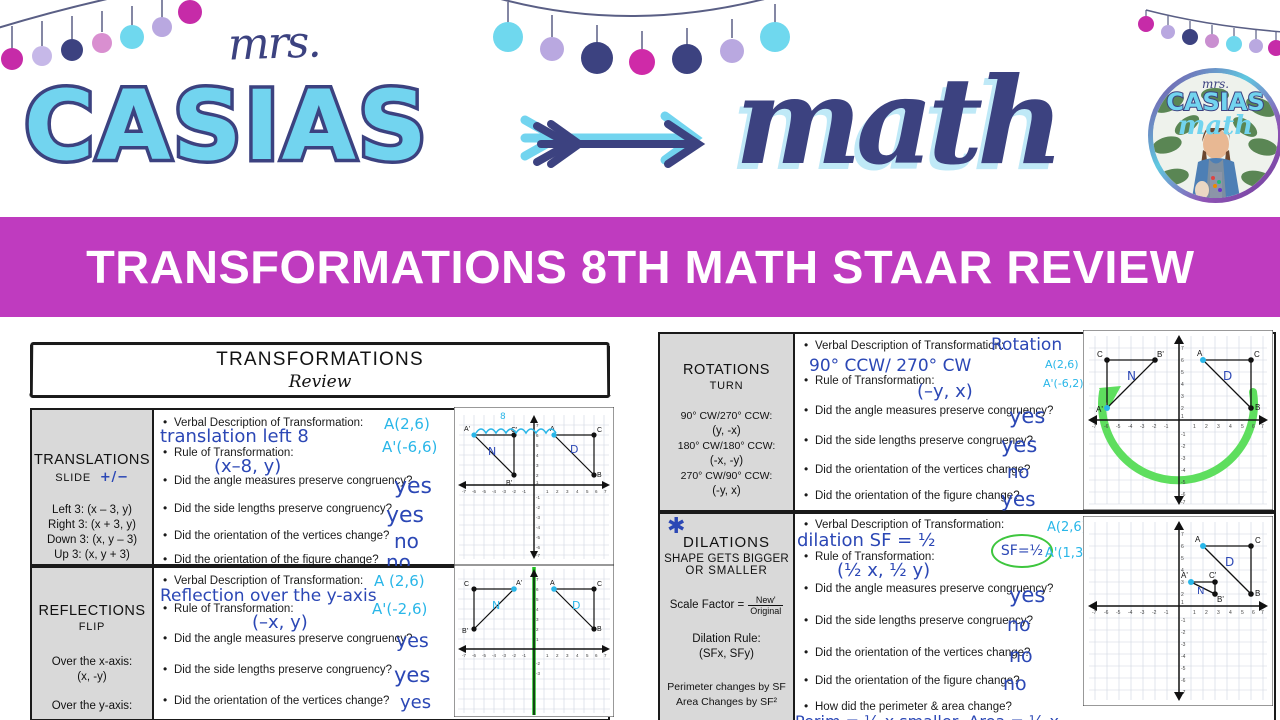  What do you see at coordinates (726, 476) in the screenshot?
I see `rotations-rule-4: 270° CW/90° CCW:` at bounding box center [726, 476].